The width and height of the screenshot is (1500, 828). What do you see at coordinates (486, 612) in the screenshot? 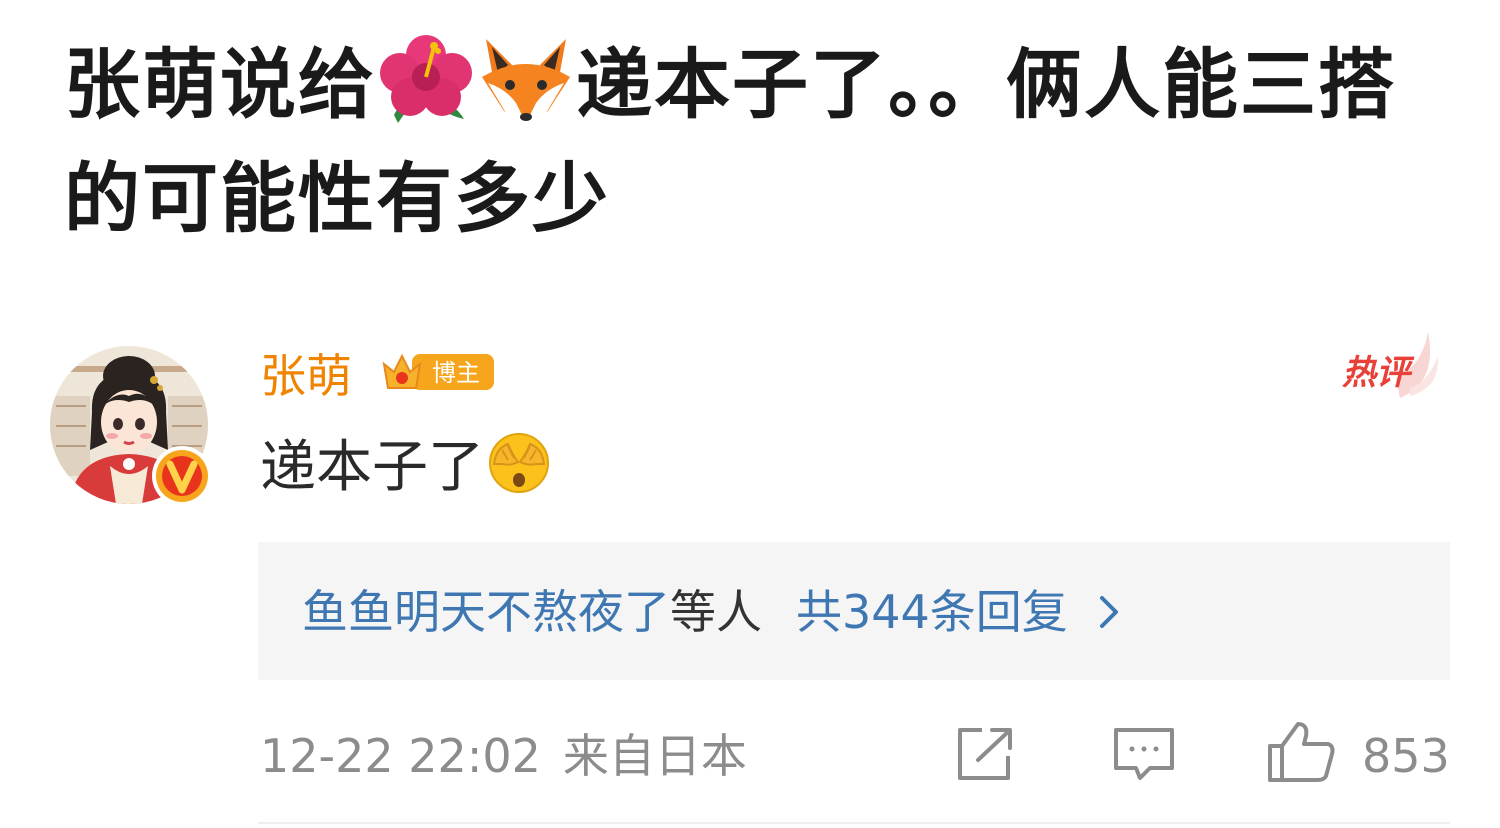
I see `reply-user-names: 鱼鱼明天不熬夜了` at bounding box center [486, 612].